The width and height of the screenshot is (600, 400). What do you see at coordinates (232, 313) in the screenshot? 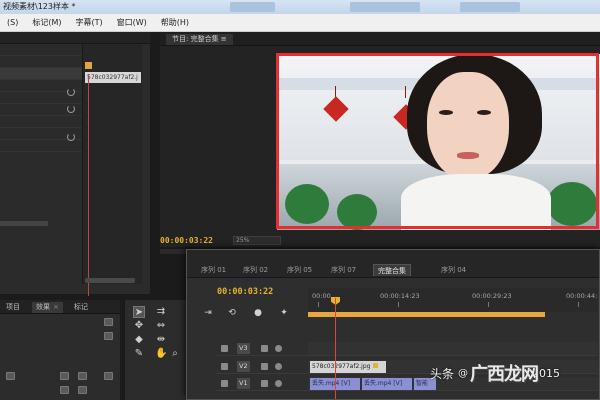
I see `linked-selection-icon: ⟲` at bounding box center [232, 313].